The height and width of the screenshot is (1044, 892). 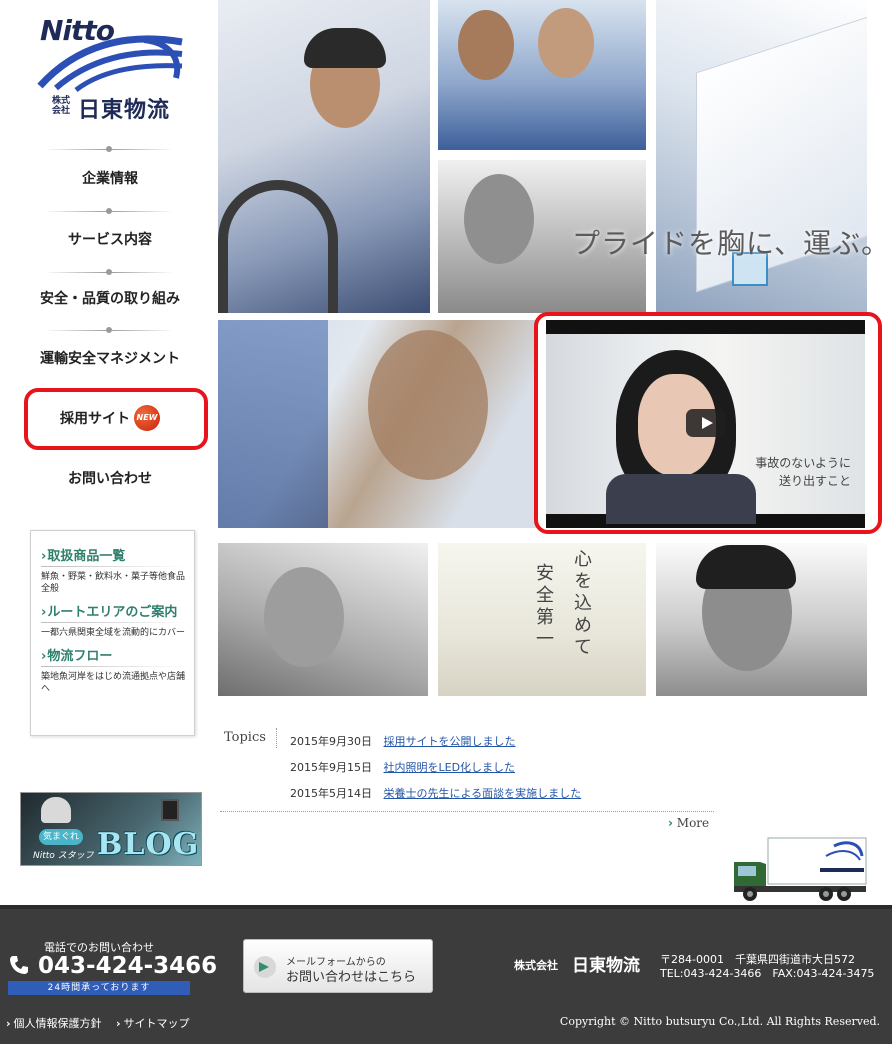 I want to click on photo-document: 心を込めて 安全第一, so click(x=542, y=619).